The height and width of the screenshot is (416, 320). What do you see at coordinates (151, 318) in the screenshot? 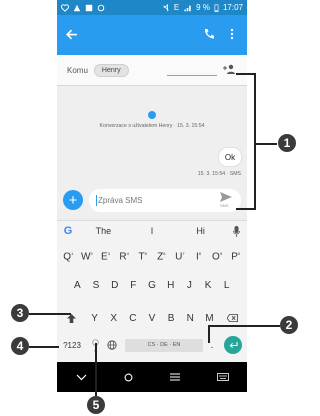
I see `key-v: V` at bounding box center [151, 318].